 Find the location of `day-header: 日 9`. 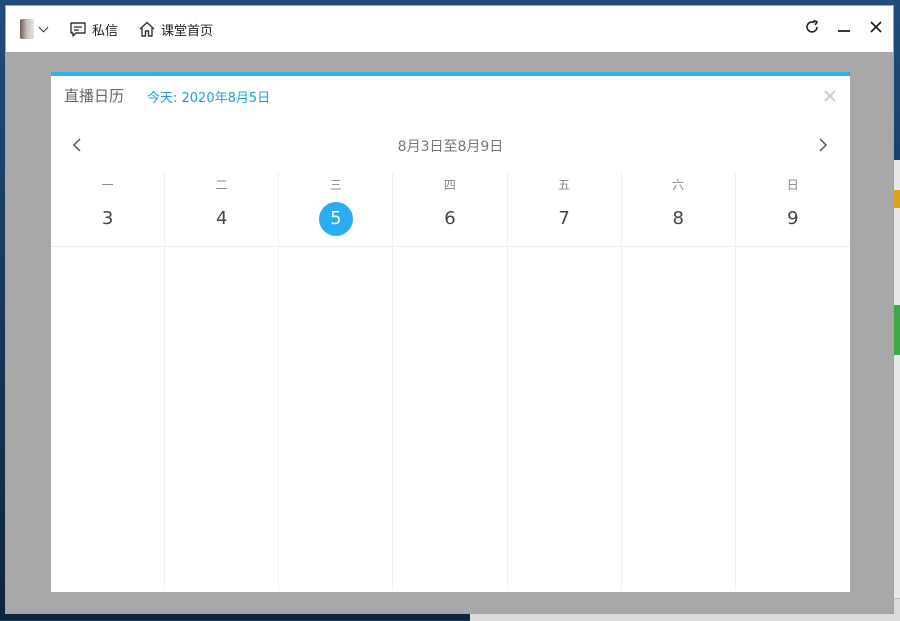

day-header: 日 9 is located at coordinates (792, 209).